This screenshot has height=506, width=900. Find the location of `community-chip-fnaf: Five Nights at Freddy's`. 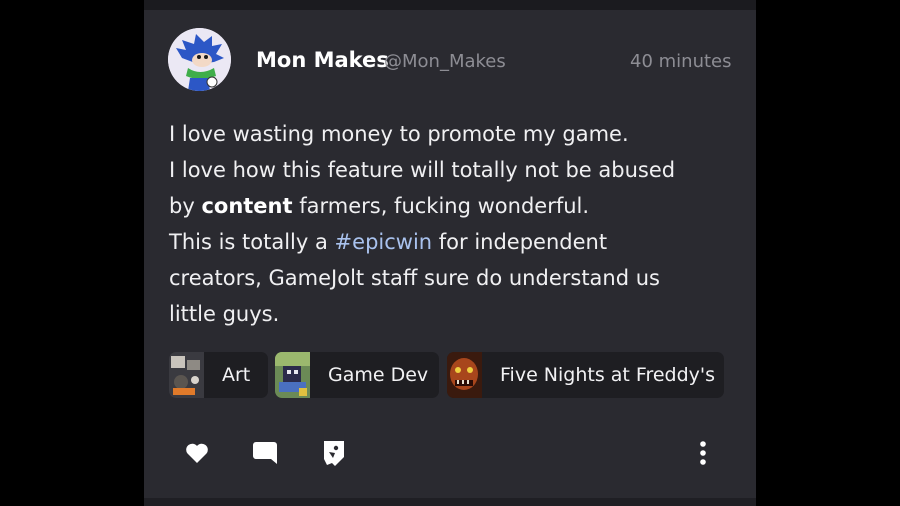

community-chip-fnaf: Five Nights at Freddy's is located at coordinates (585, 375).